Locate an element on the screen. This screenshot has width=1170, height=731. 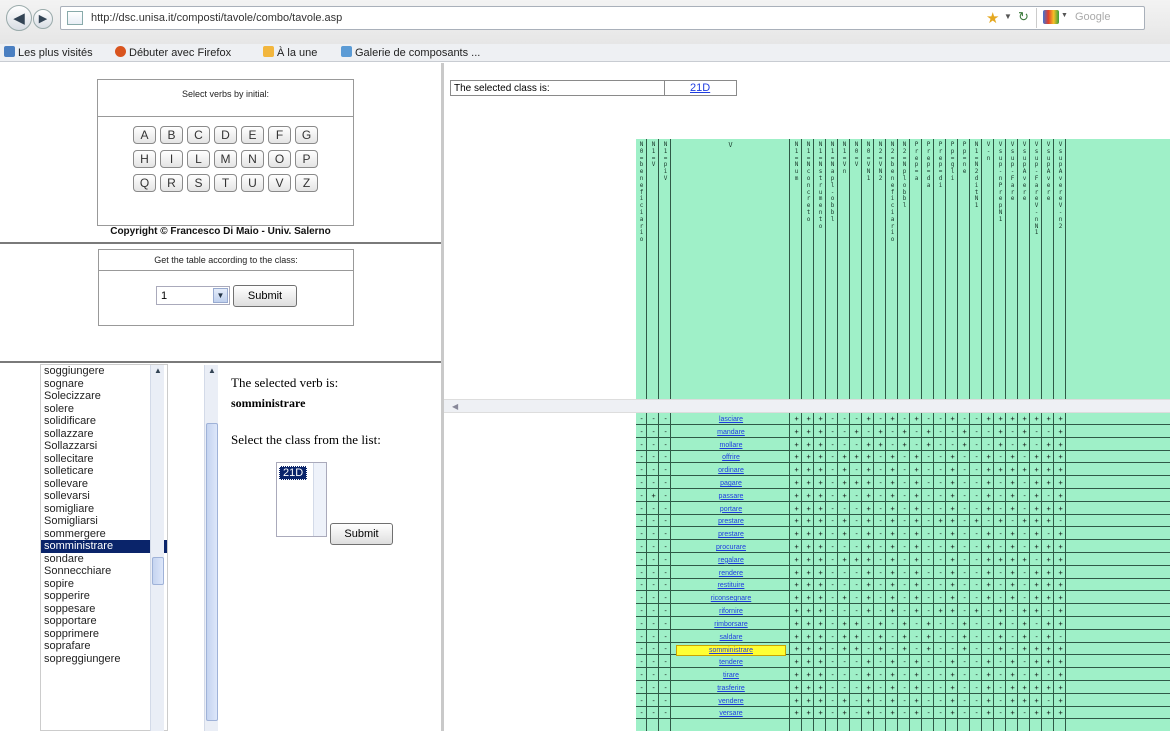
star-icon: ★ is located at coordinates (992, 18).